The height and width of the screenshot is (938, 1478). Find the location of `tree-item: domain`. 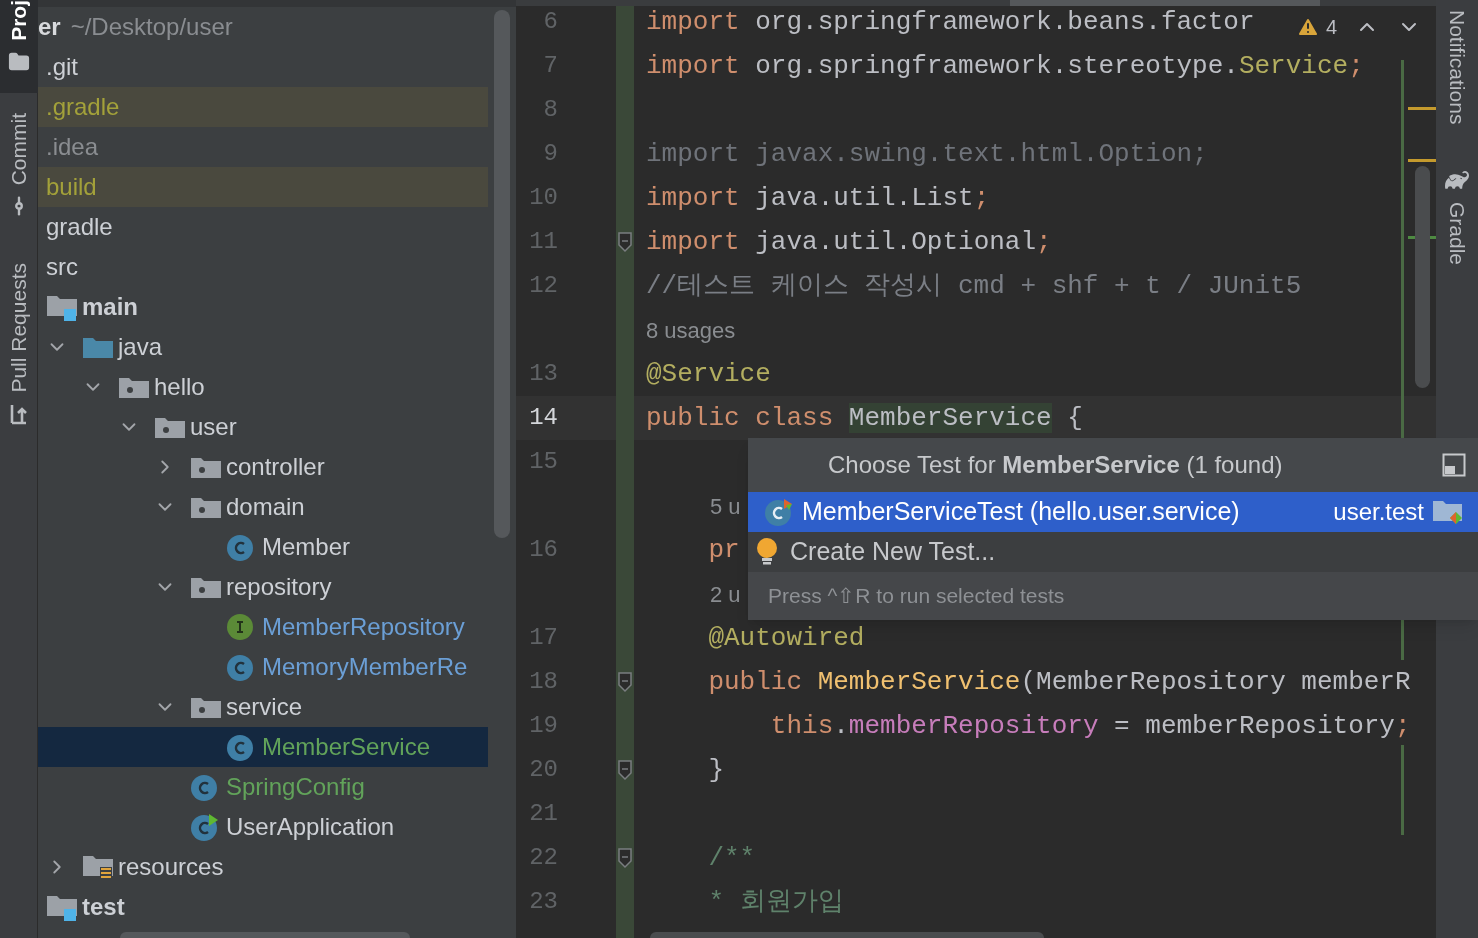

tree-item: domain is located at coordinates (263, 507).